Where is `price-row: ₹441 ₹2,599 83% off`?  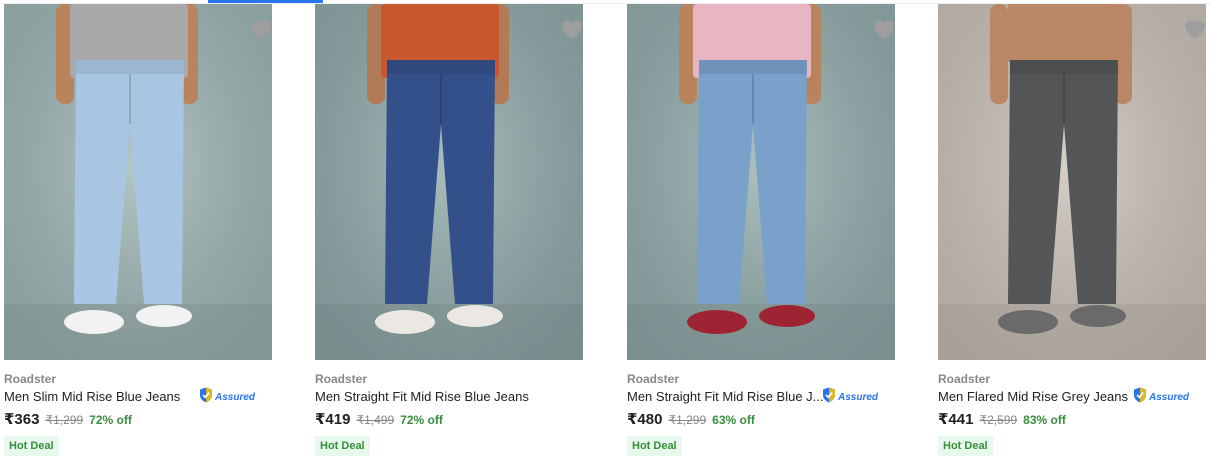 price-row: ₹441 ₹2,599 83% off is located at coordinates (1002, 419).